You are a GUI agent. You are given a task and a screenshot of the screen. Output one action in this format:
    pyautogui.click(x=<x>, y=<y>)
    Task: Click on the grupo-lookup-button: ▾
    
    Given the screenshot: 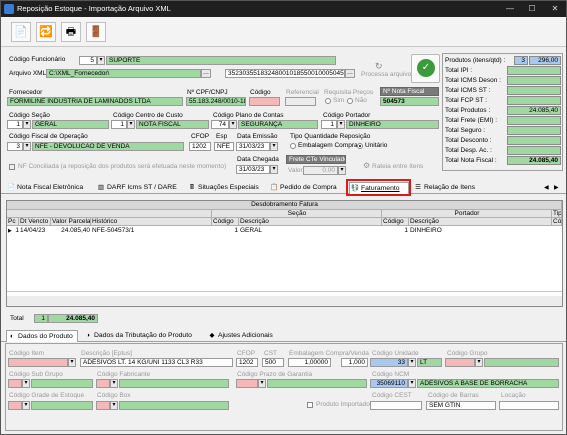 What is the action you would take?
    pyautogui.click(x=479, y=362)
    